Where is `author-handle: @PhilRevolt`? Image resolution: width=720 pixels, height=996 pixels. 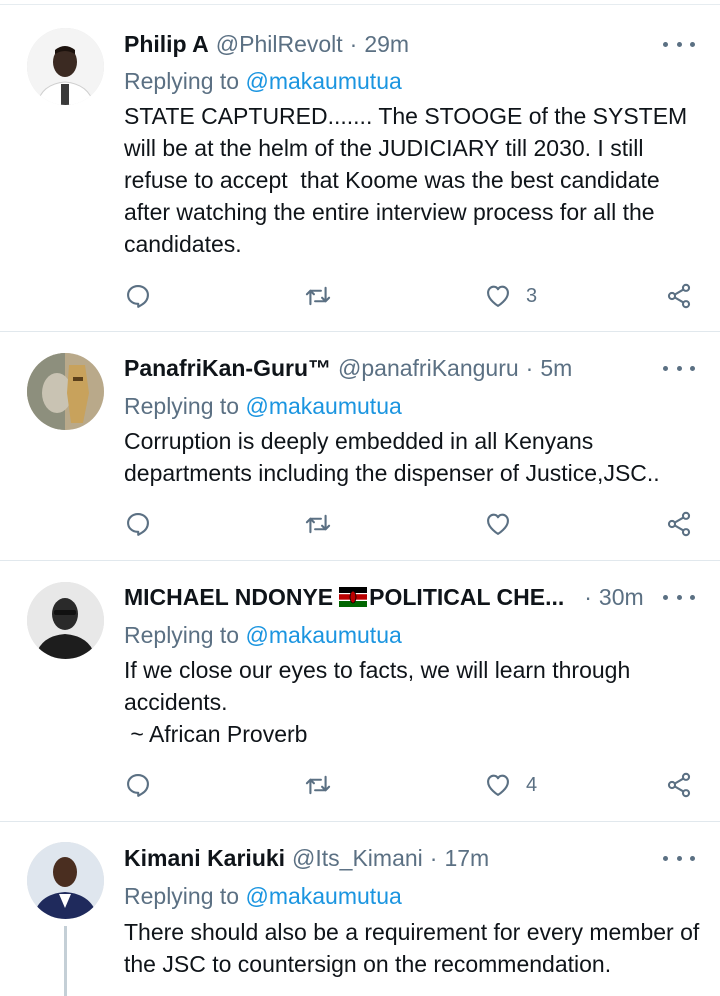
author-handle: @PhilRevolt is located at coordinates (279, 44).